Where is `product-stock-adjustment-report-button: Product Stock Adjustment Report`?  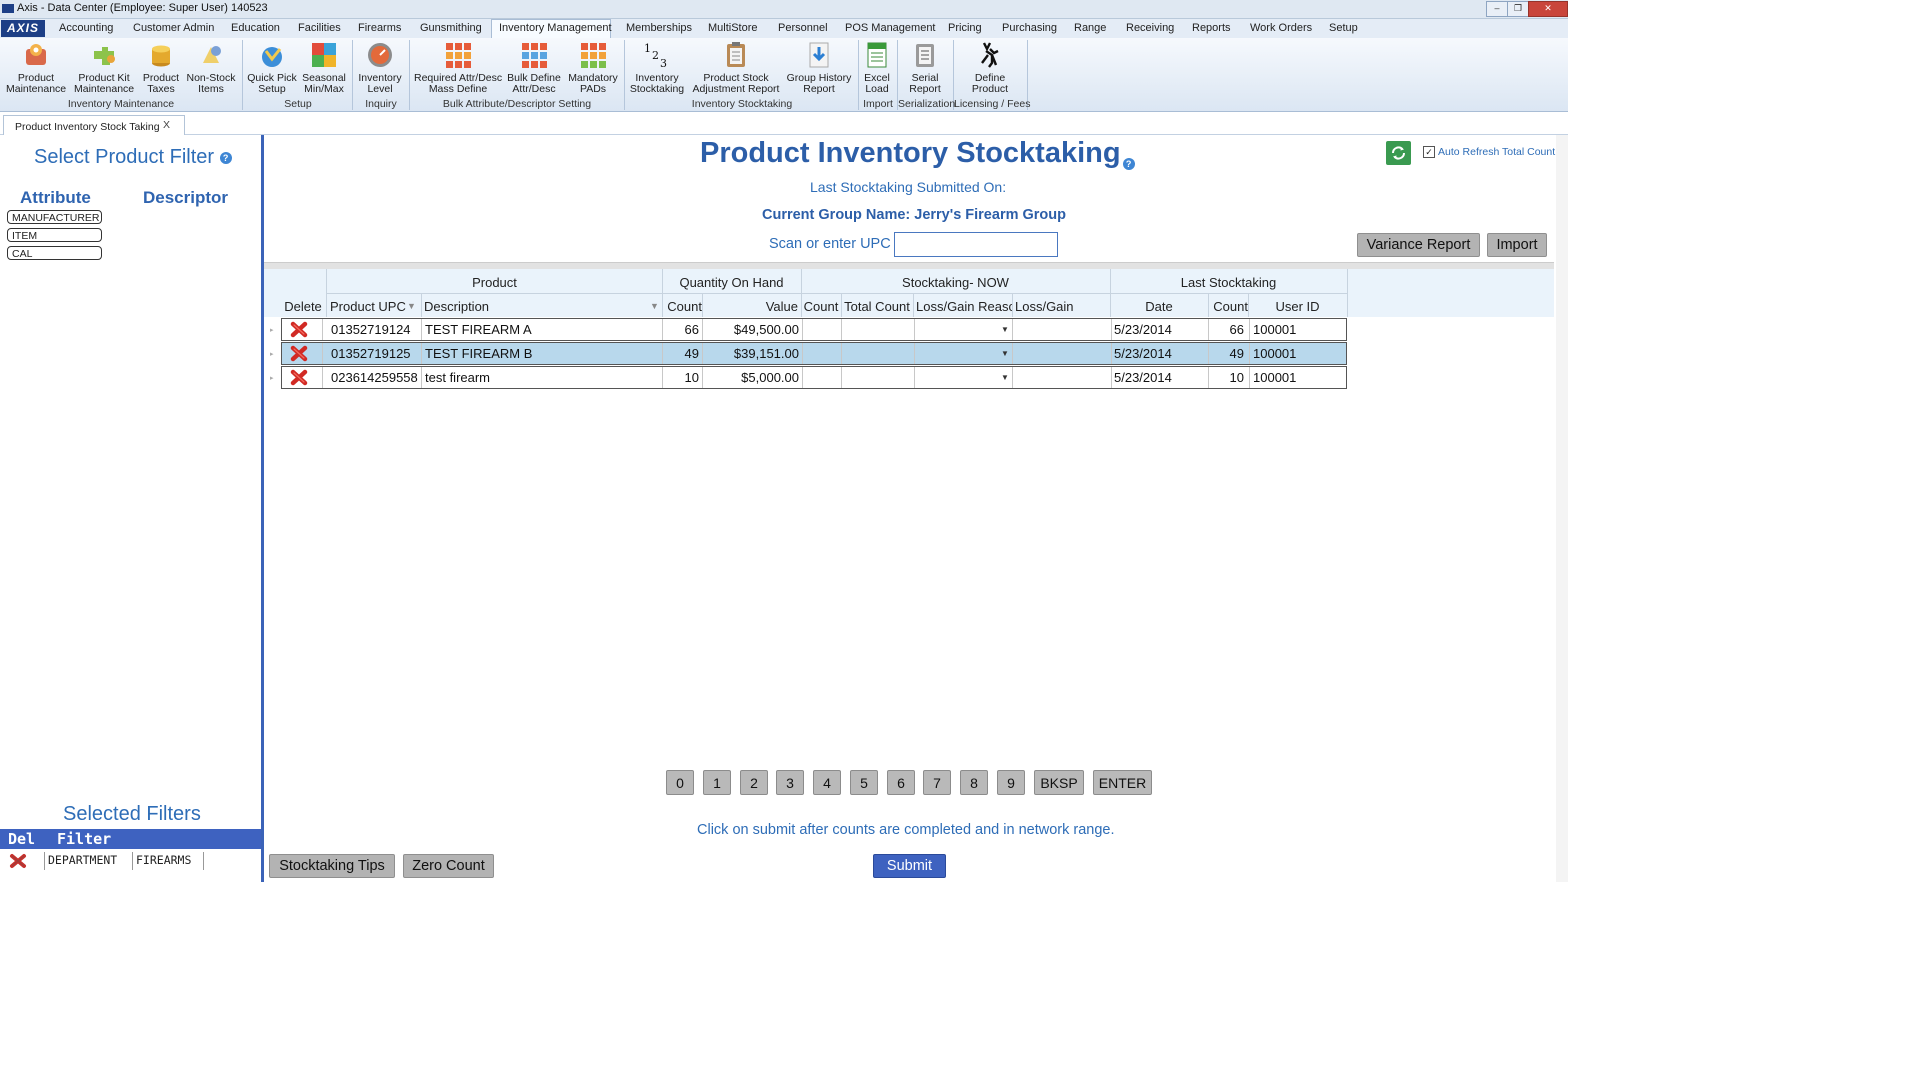
product-stock-adjustment-report-button: Product Stock Adjustment Report is located at coordinates (736, 66).